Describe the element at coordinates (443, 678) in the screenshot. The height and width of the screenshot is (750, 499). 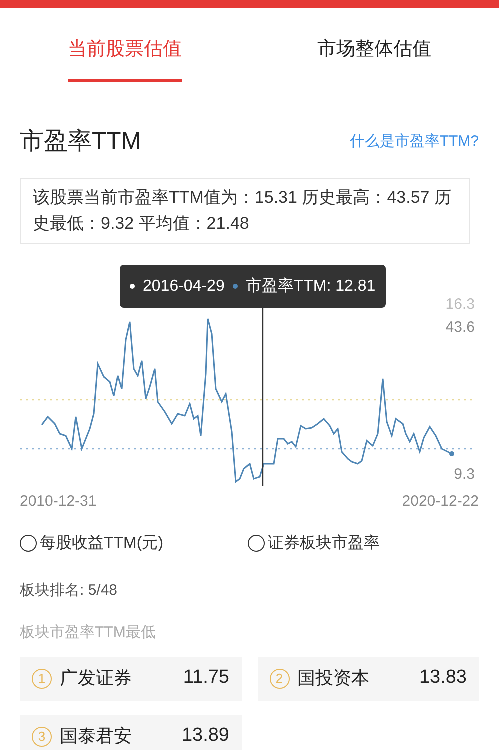
I see `stock-value: 13.83` at that location.